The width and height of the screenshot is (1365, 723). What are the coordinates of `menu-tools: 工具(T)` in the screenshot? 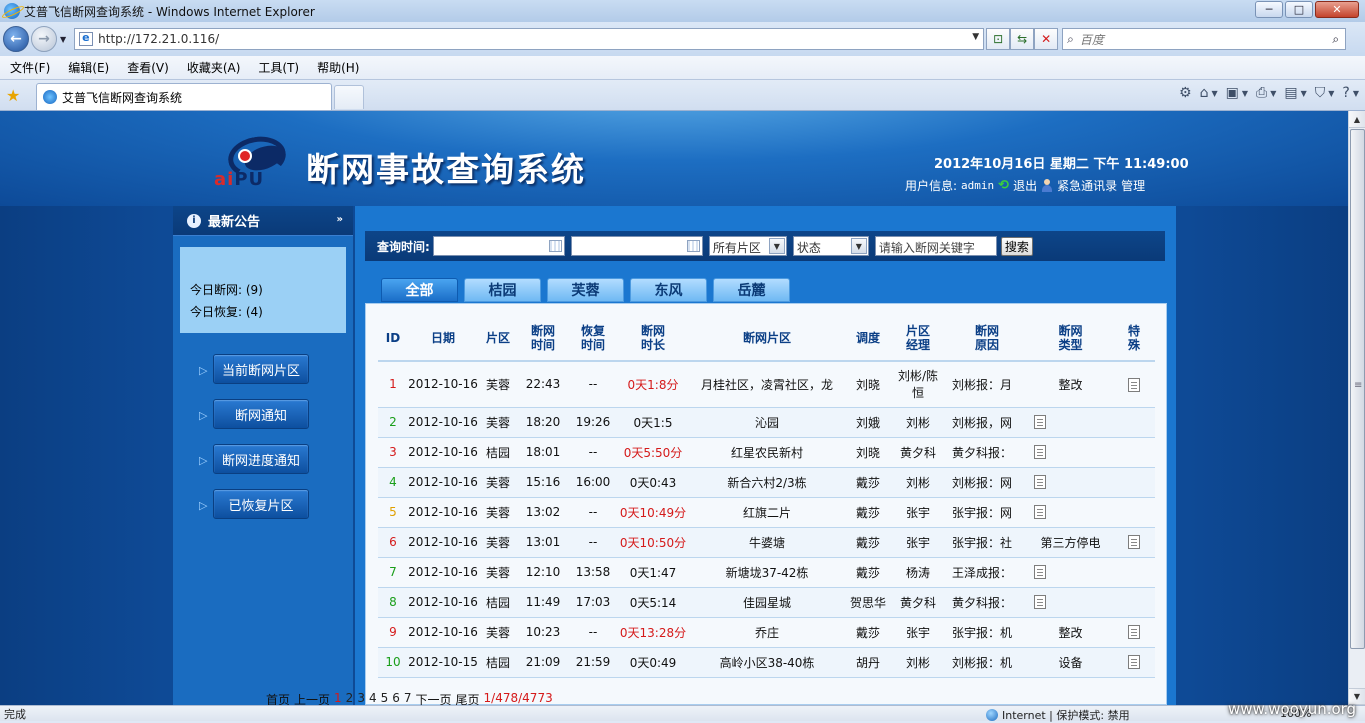 It's located at (277, 67).